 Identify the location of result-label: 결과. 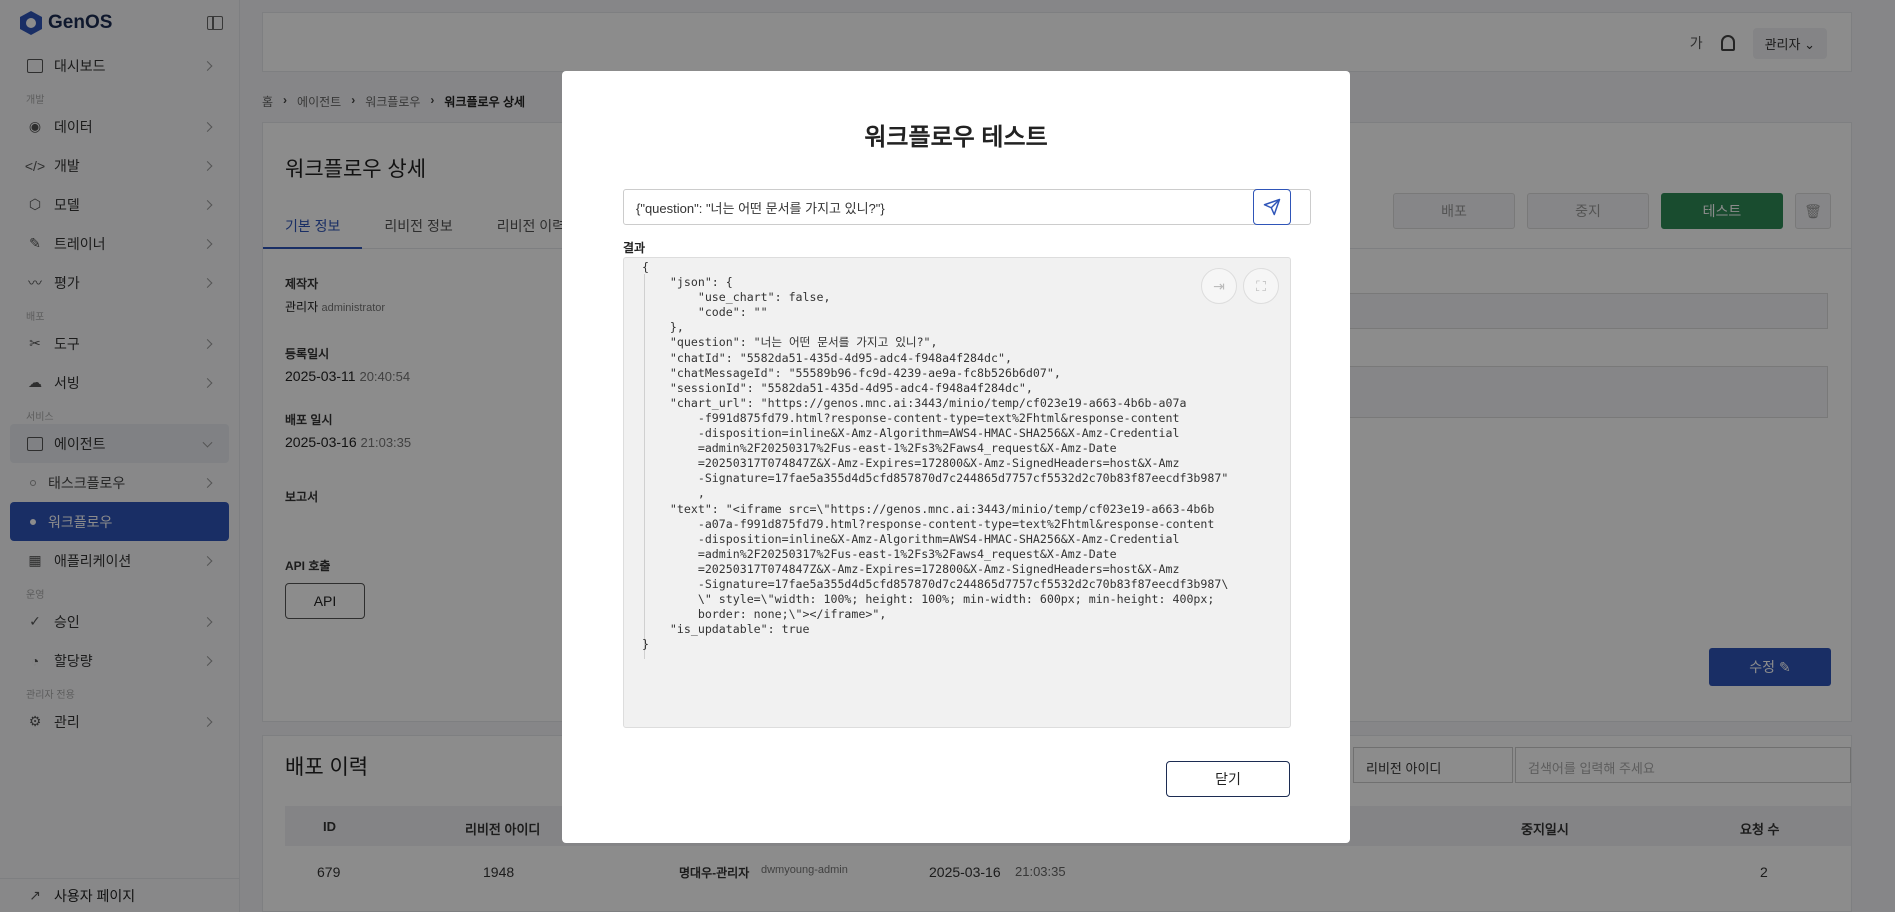
(634, 248).